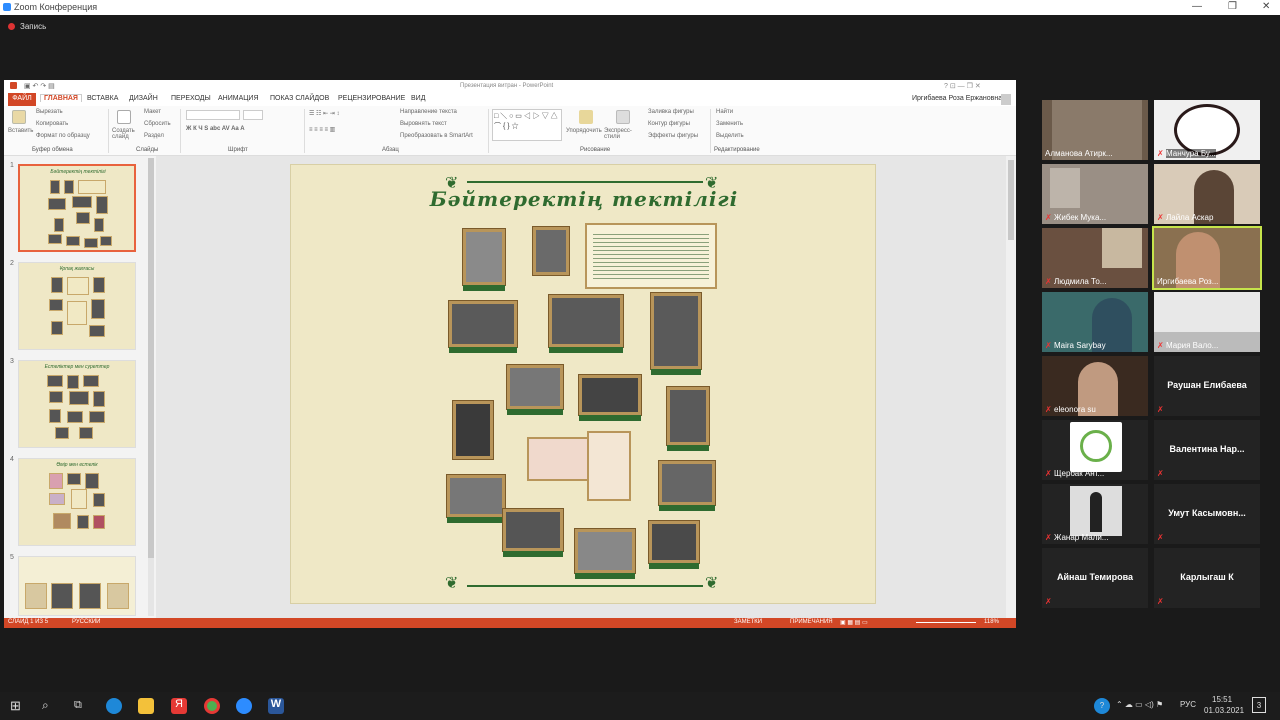 This screenshot has width=1280, height=720. Describe the element at coordinates (276, 706) in the screenshot. I see `word-icon: W` at that location.